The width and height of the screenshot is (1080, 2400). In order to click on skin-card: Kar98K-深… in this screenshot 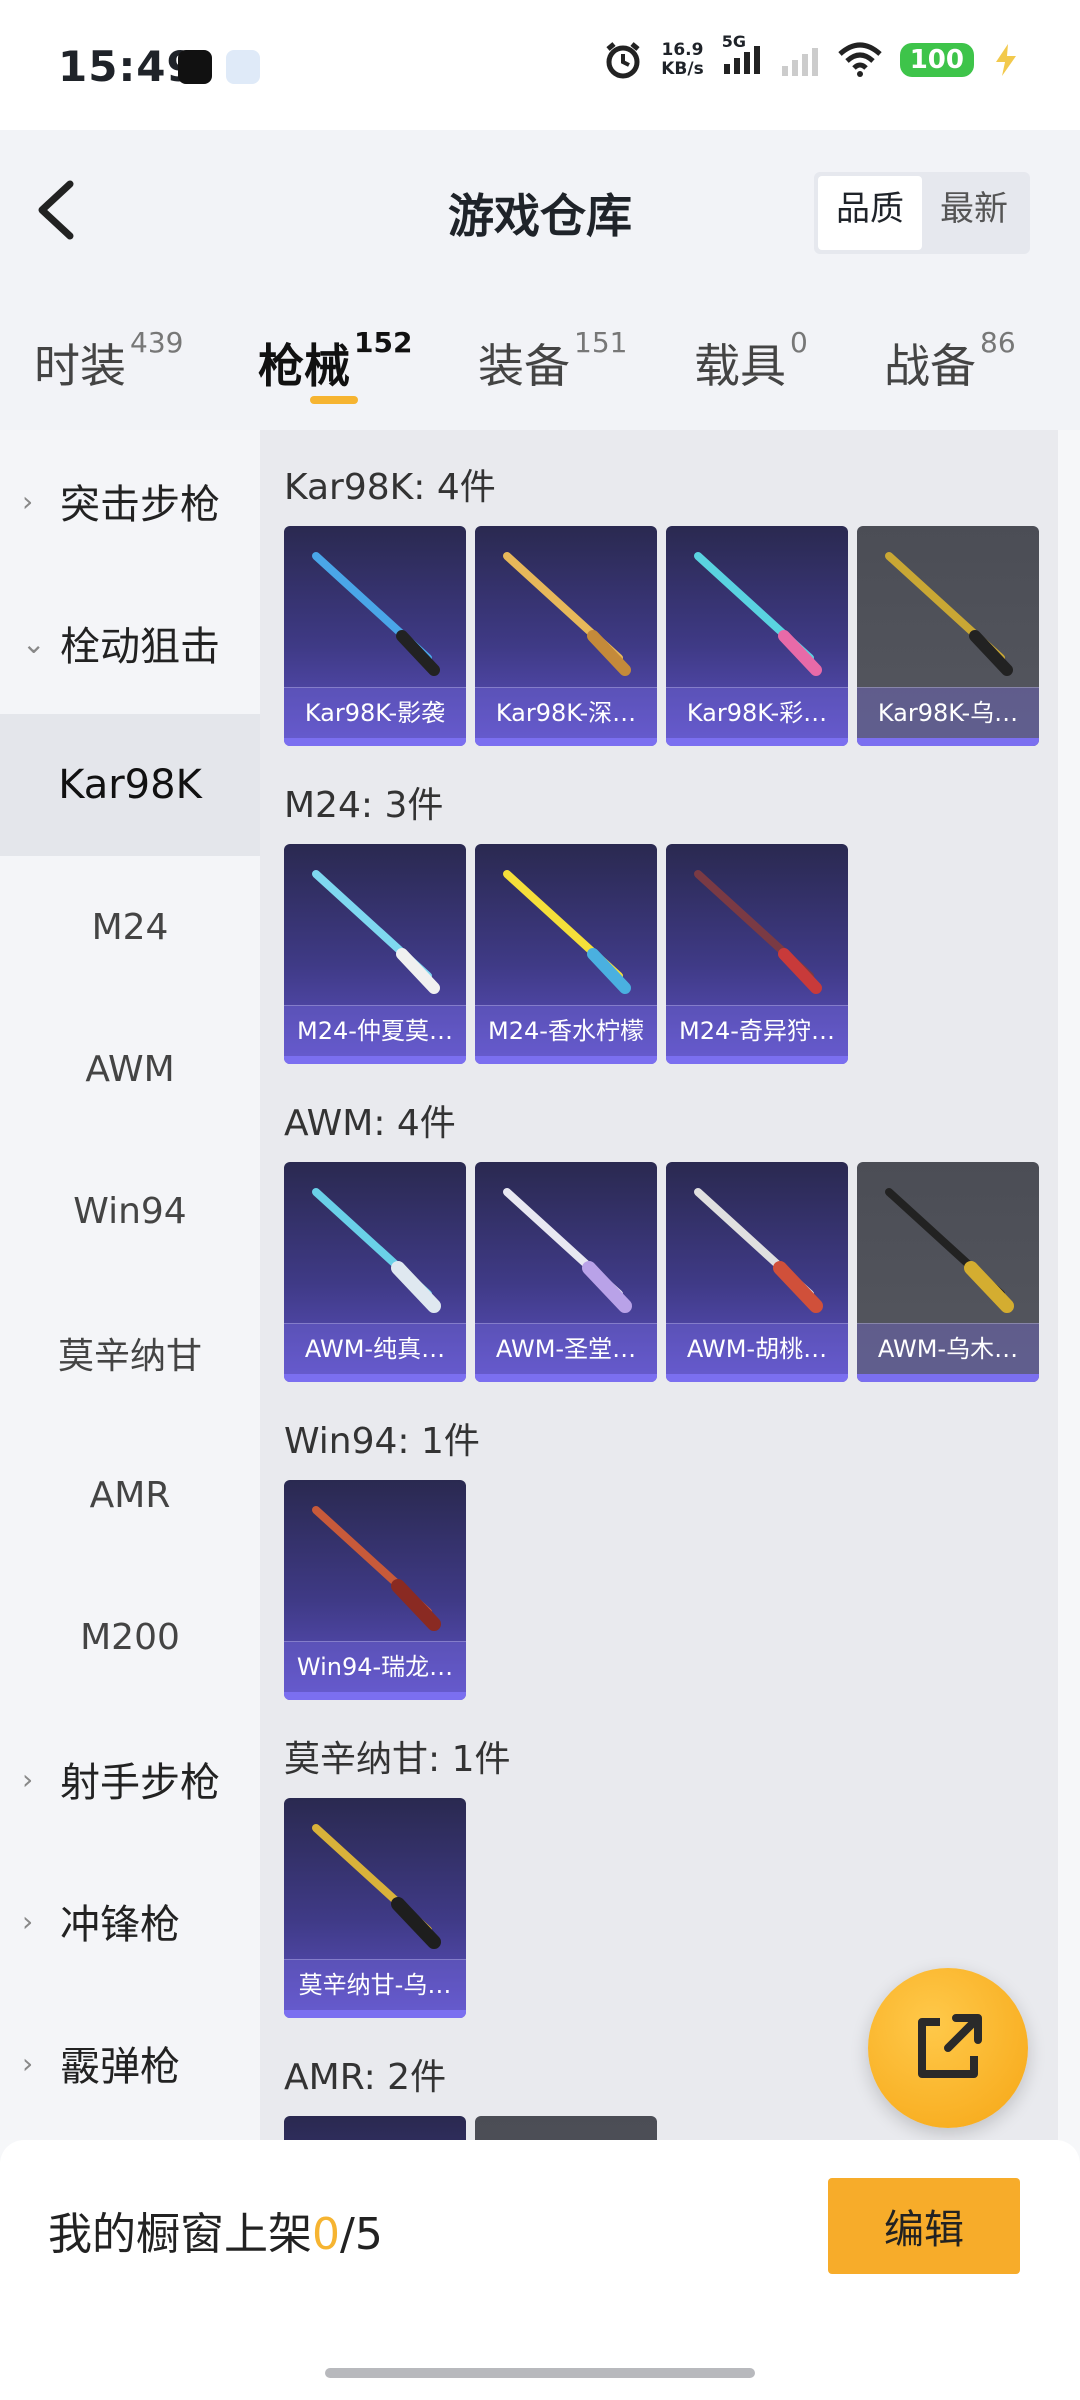, I will do `click(566, 636)`.